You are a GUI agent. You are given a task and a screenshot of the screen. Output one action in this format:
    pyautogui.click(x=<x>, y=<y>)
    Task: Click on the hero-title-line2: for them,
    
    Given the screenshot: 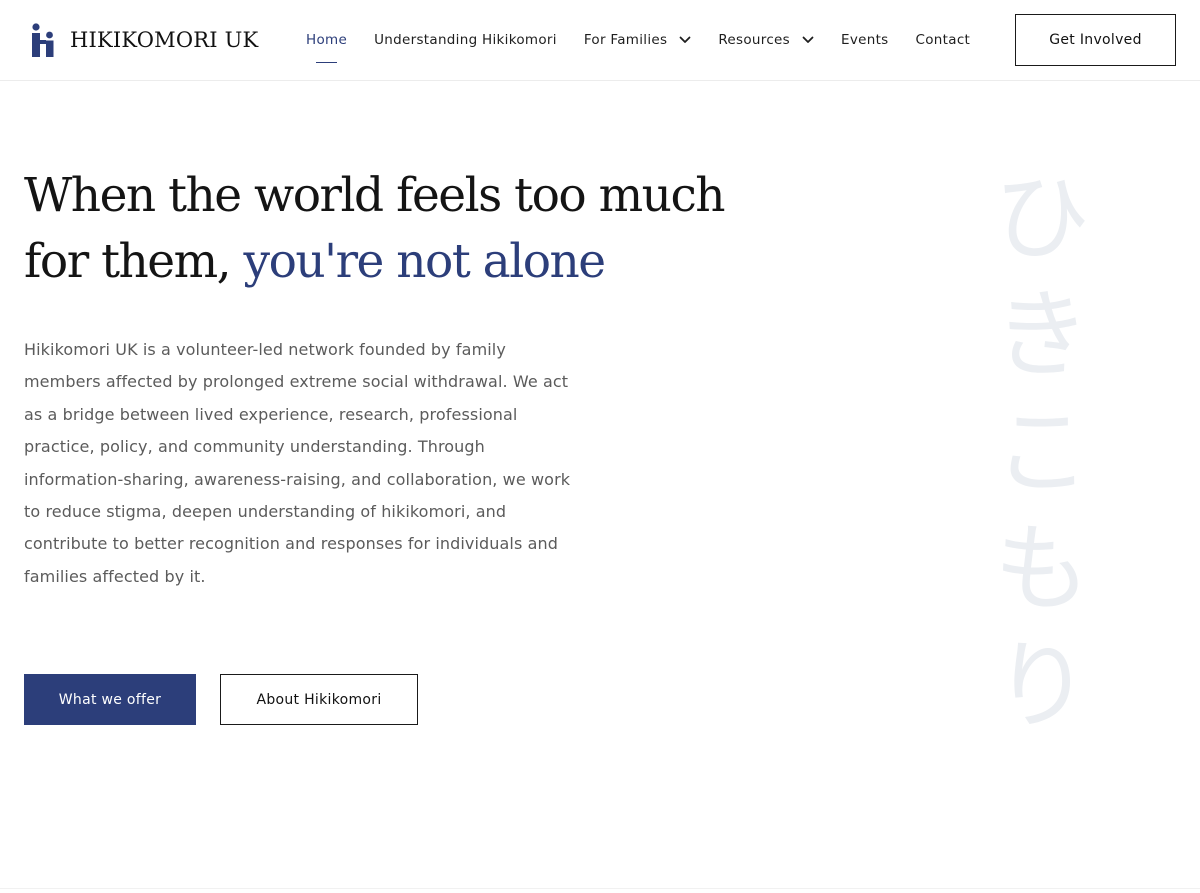 What is the action you would take?
    pyautogui.click(x=134, y=261)
    